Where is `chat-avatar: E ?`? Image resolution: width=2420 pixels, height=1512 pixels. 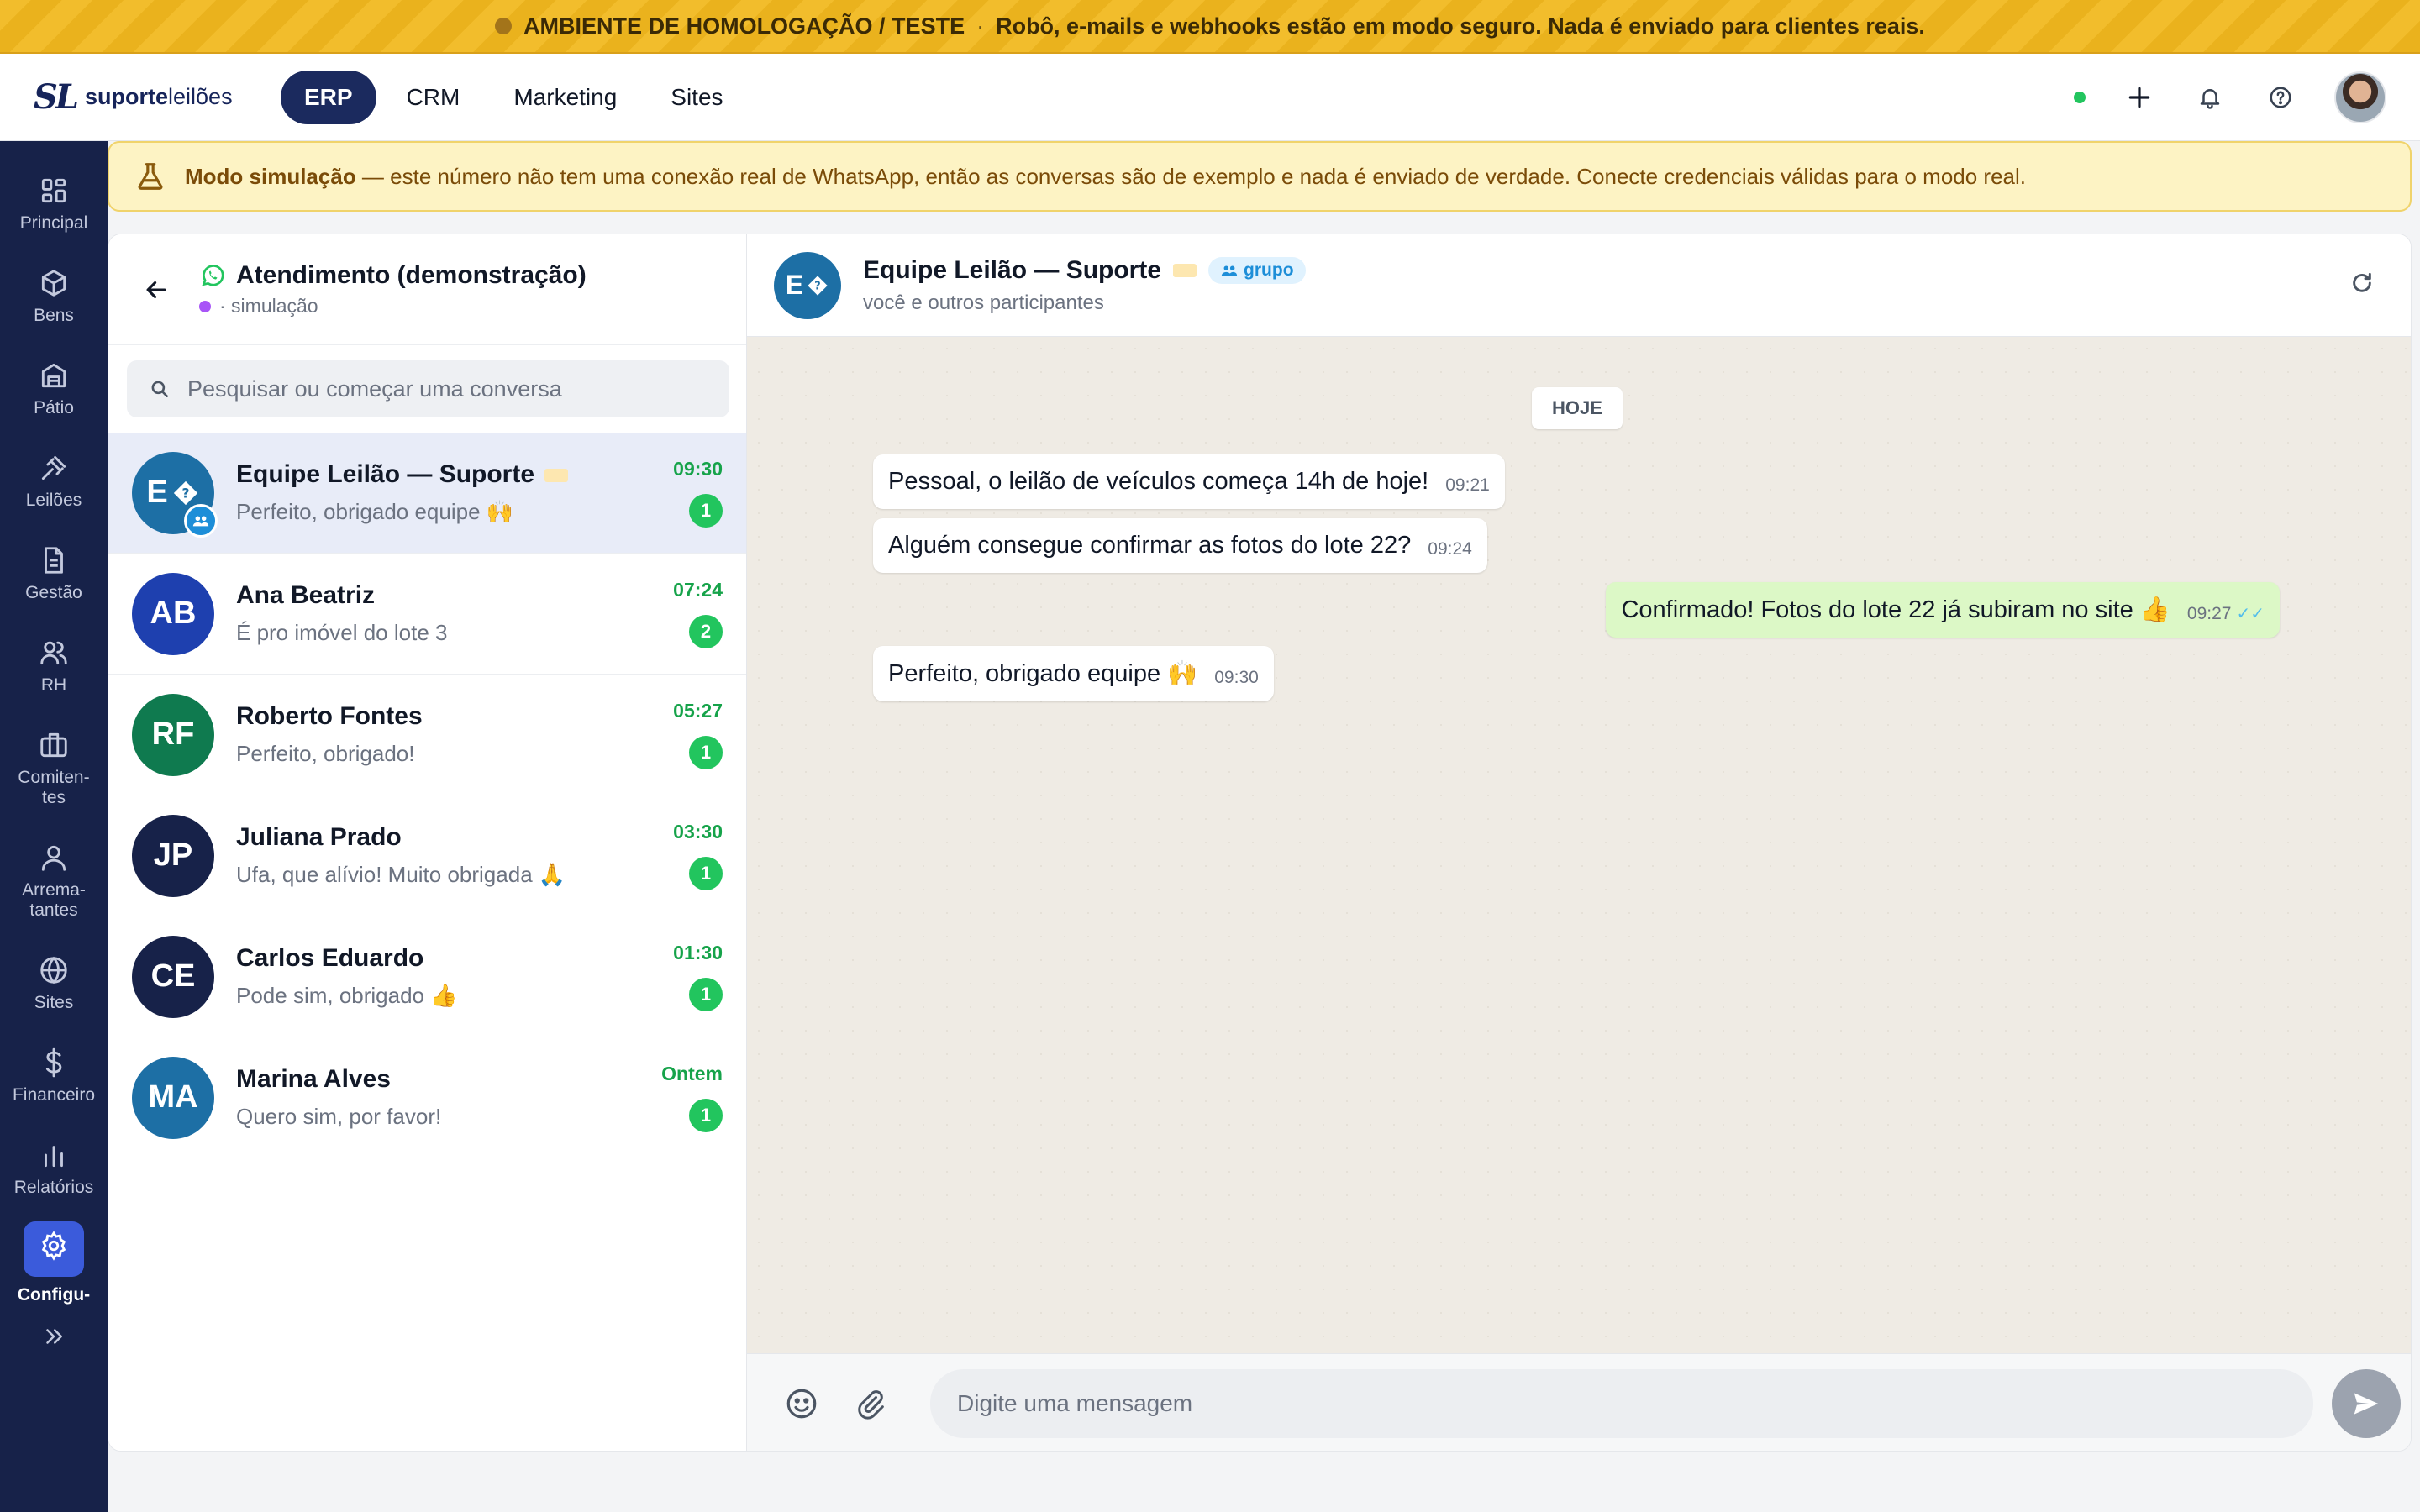
chat-avatar: E ? is located at coordinates (808, 285).